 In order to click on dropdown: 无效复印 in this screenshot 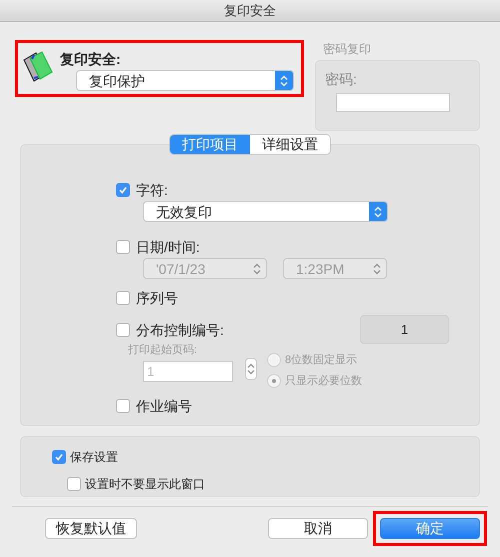, I will do `click(265, 211)`.